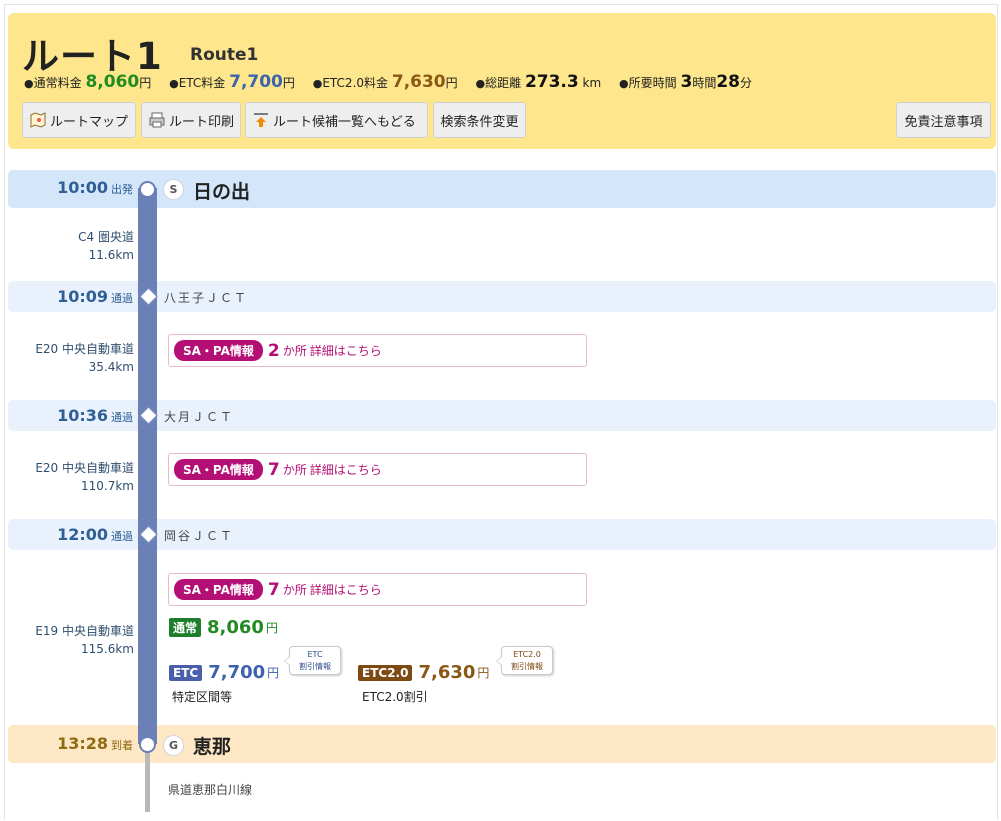 Image resolution: width=1001 pixels, height=821 pixels. I want to click on summary-etc2-fee: ●ETC2.0料金 7,630円, so click(385, 82).